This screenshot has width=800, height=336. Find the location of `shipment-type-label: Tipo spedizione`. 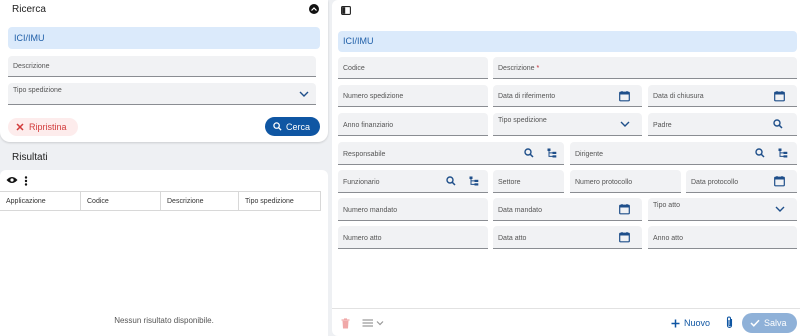

shipment-type-label: Tipo spedizione is located at coordinates (37, 90).